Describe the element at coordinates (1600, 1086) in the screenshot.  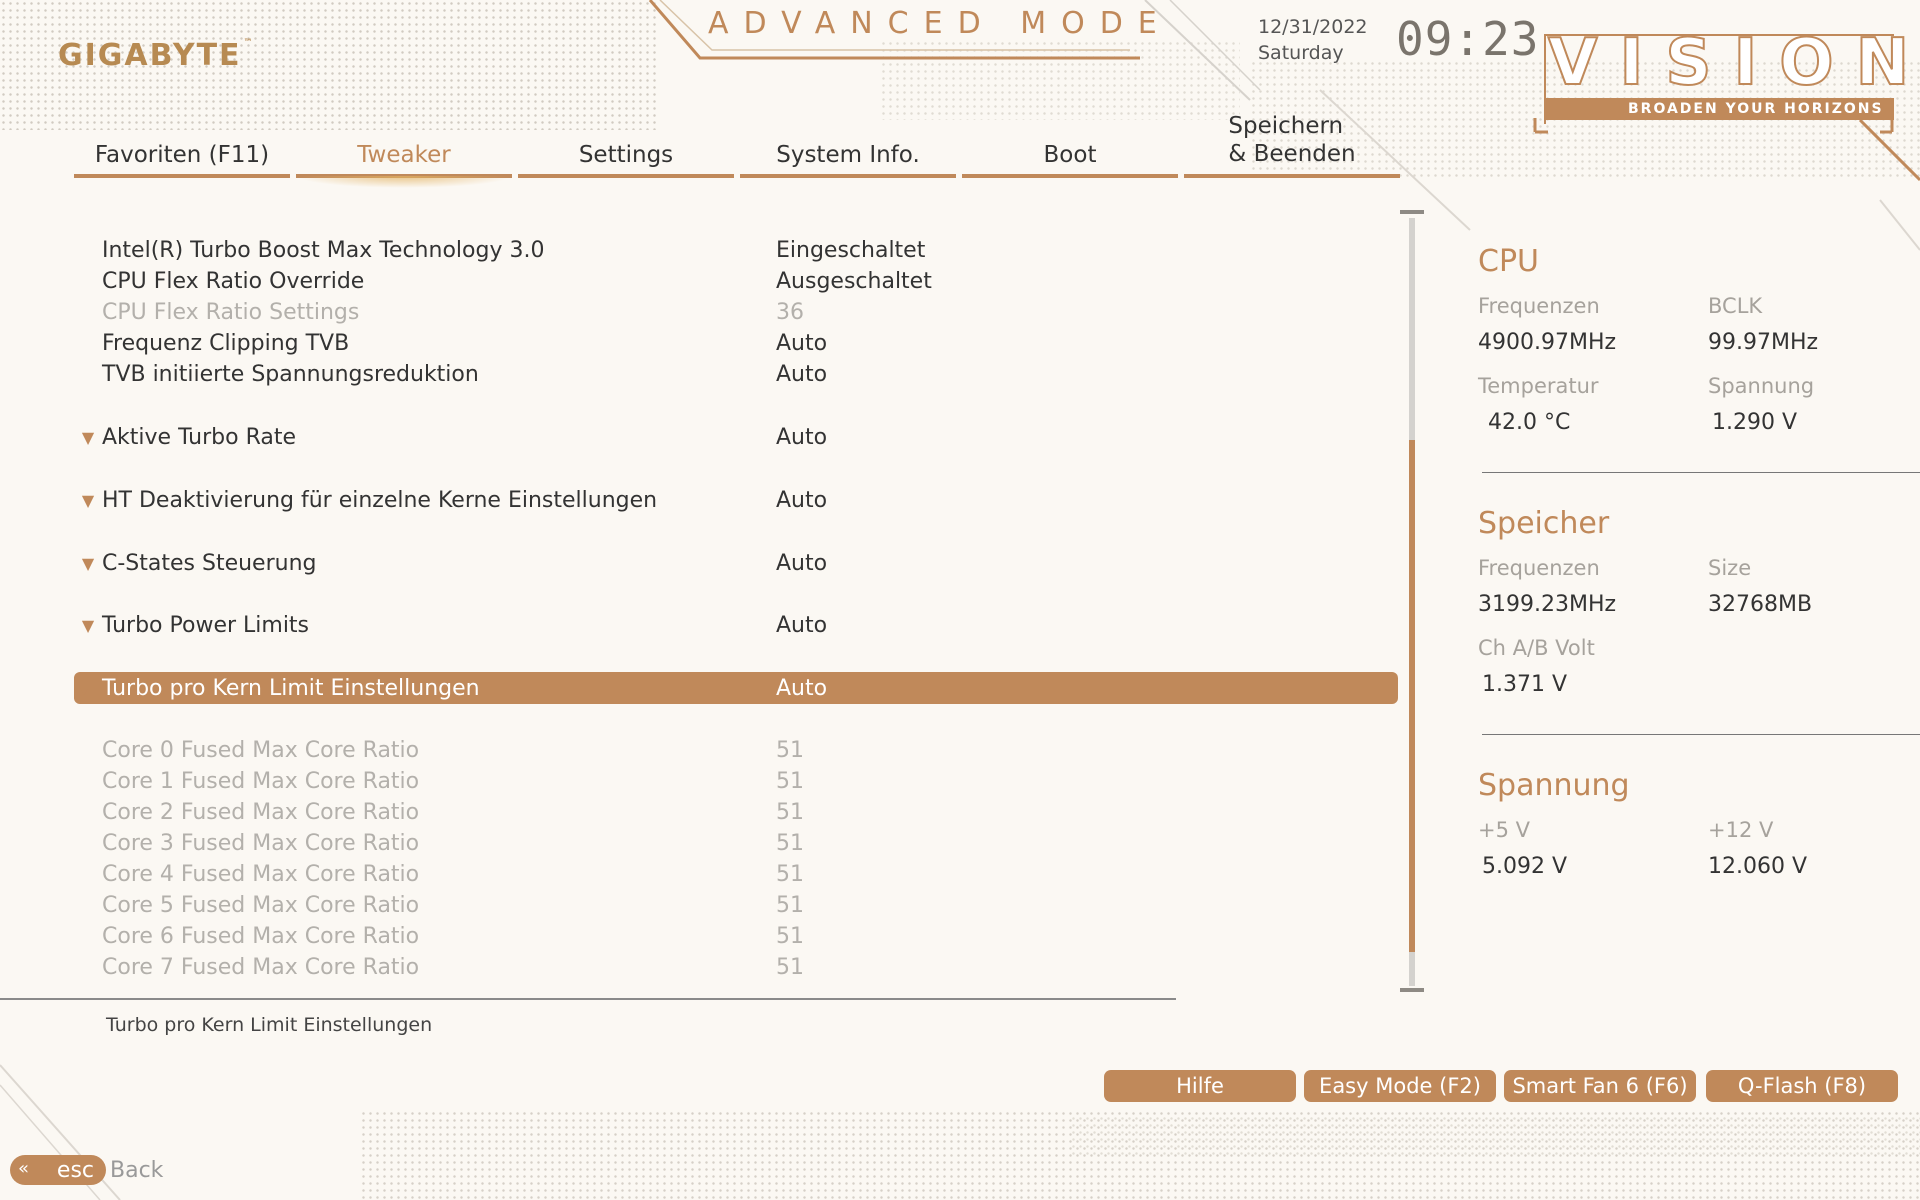
I see `smart-fan-button: Smart Fan 6 (F6)` at that location.